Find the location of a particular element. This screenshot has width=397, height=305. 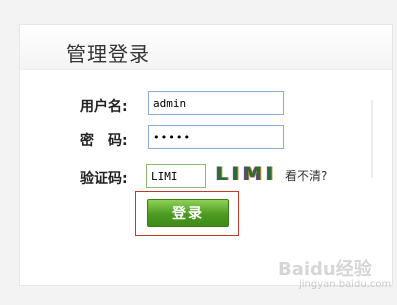

captcha-image-text: LIMI is located at coordinates (247, 174).